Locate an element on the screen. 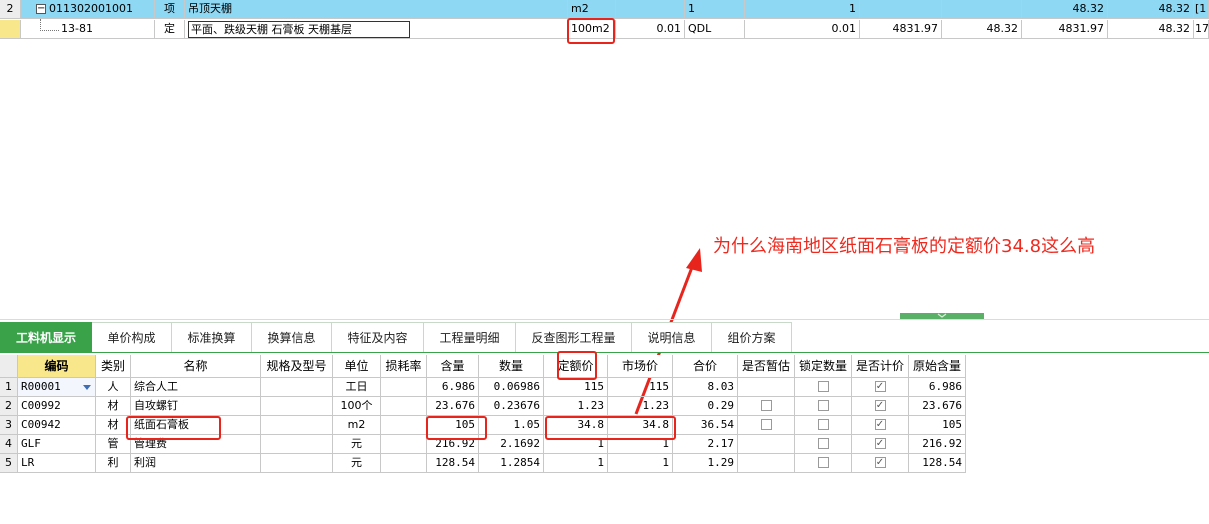 This screenshot has height=524, width=1209. tab-pricing-scheme: 组价方案 is located at coordinates (752, 337).